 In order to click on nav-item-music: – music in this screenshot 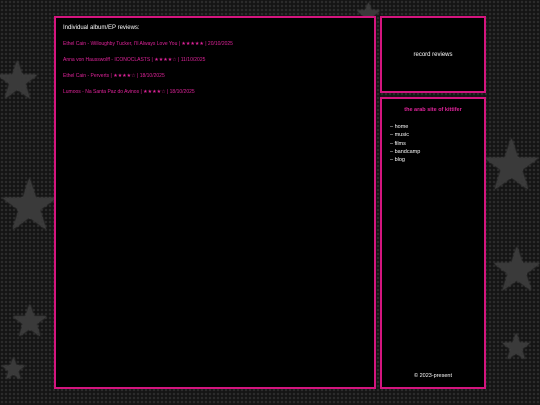, I will do `click(434, 135)`.